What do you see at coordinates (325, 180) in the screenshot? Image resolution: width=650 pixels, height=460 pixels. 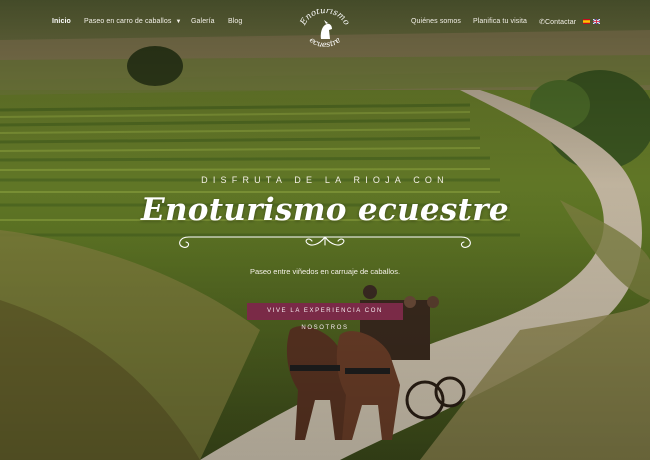 I see `hero-eyebrow: DISFRUTA DE LA RIOJA CON` at bounding box center [325, 180].